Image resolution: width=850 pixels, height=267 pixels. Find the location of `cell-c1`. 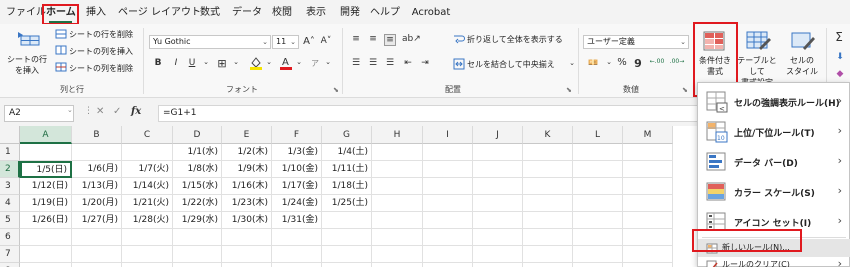

cell-c1 is located at coordinates (147, 152).